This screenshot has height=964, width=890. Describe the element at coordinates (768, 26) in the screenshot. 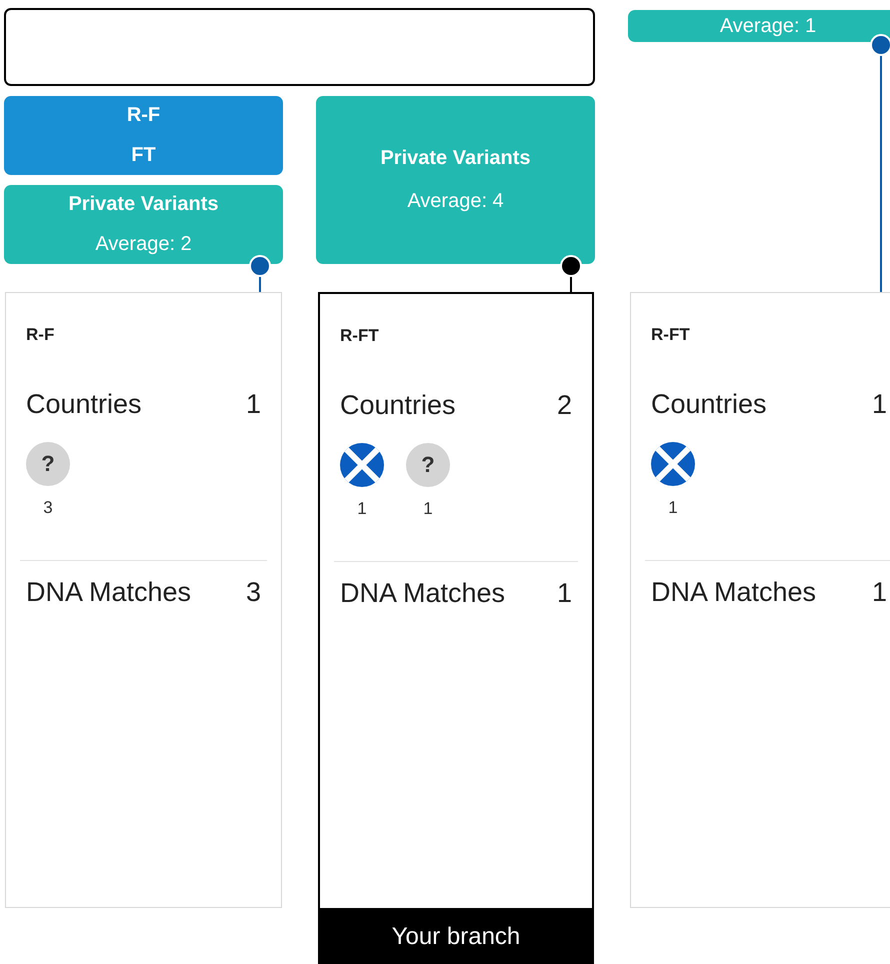

I see `variants-average: Average: 1` at that location.